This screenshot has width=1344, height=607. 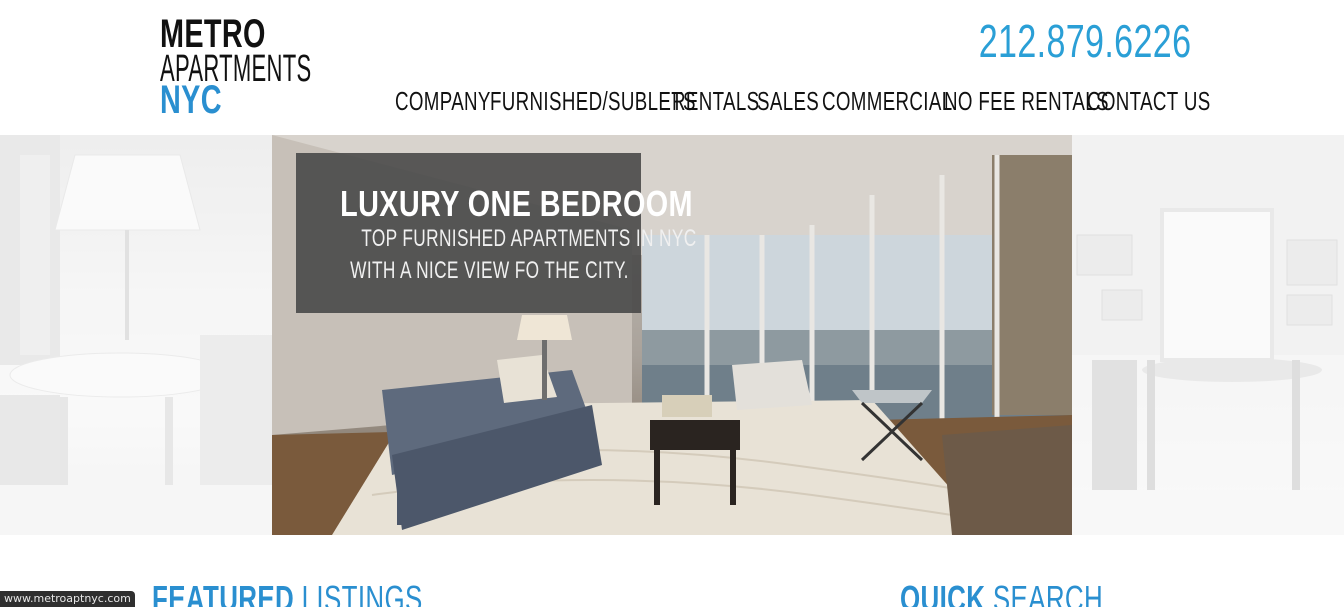 What do you see at coordinates (1048, 592) in the screenshot?
I see `search-light: SEARCH` at bounding box center [1048, 592].